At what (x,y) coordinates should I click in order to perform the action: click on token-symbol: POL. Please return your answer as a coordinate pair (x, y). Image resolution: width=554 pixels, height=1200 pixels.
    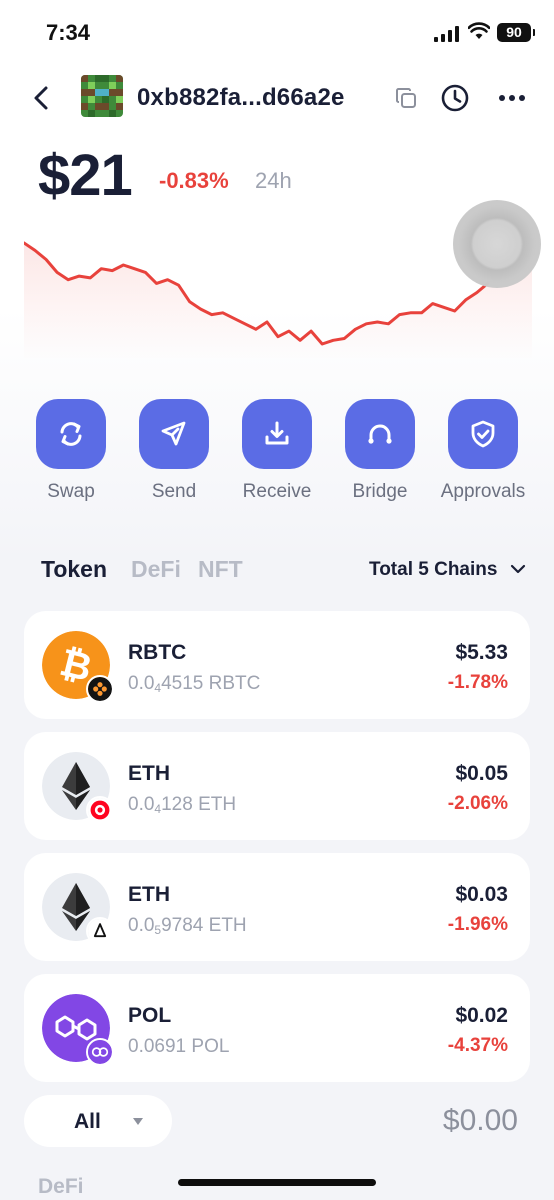
    Looking at the image, I should click on (150, 1015).